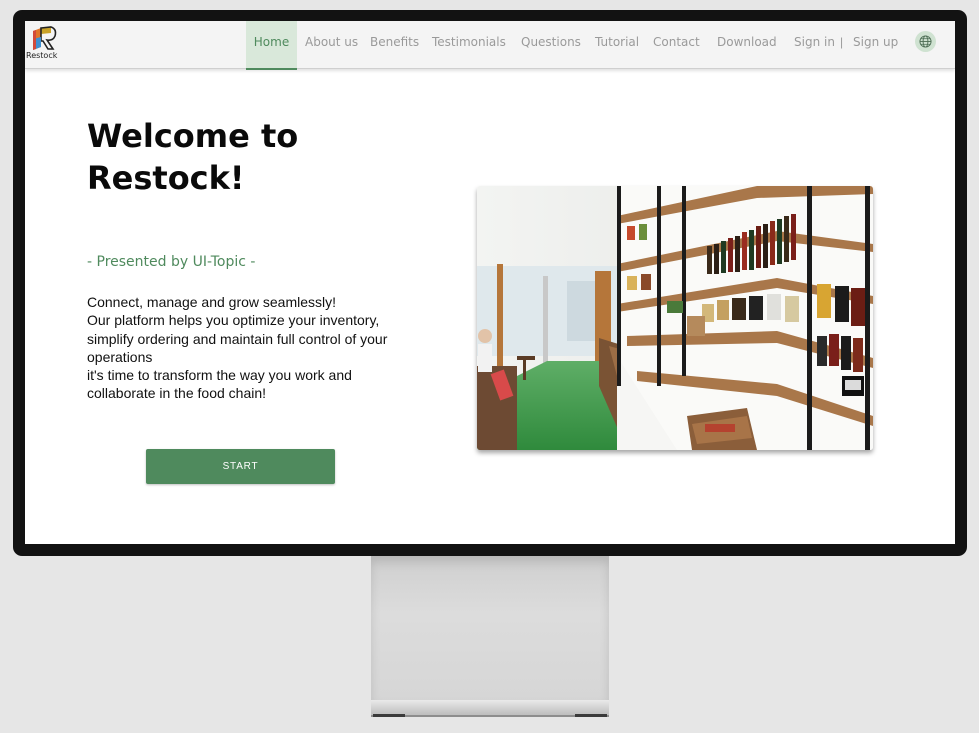 This screenshot has height=733, width=979. I want to click on store-interior-illustration, so click(675, 318).